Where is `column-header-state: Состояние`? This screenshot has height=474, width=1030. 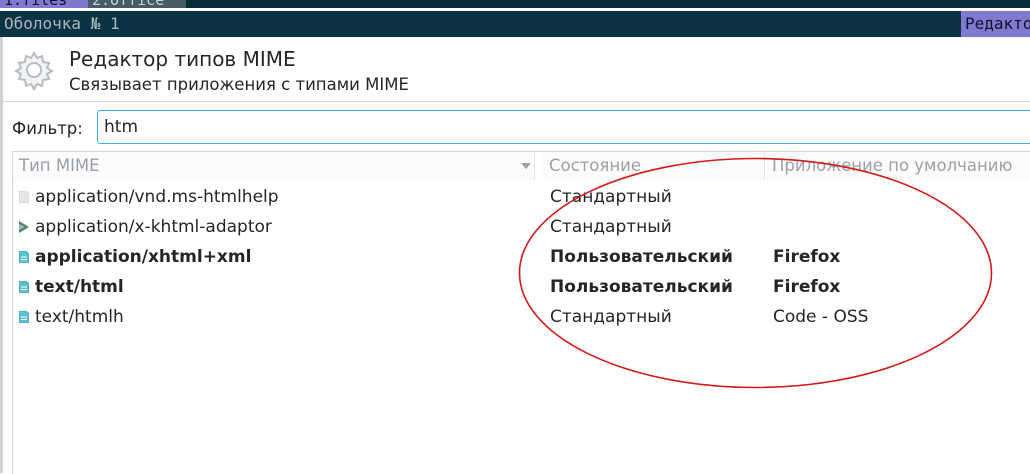 column-header-state: Состояние is located at coordinates (654, 166).